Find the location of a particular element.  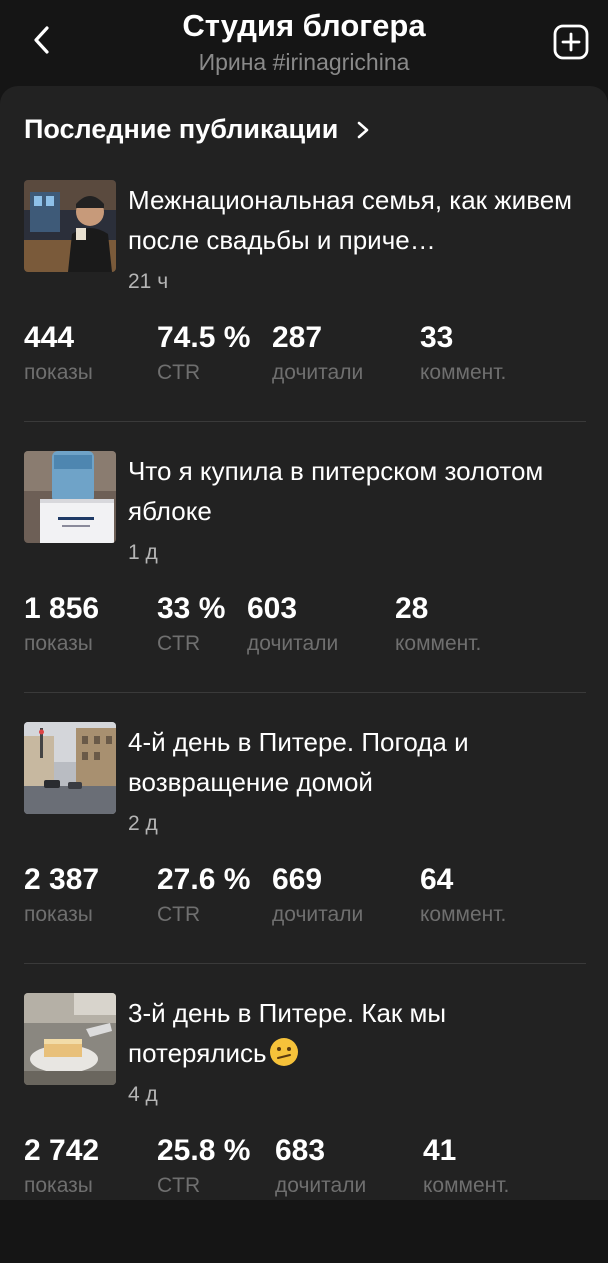

plus-square-icon is located at coordinates (571, 42).